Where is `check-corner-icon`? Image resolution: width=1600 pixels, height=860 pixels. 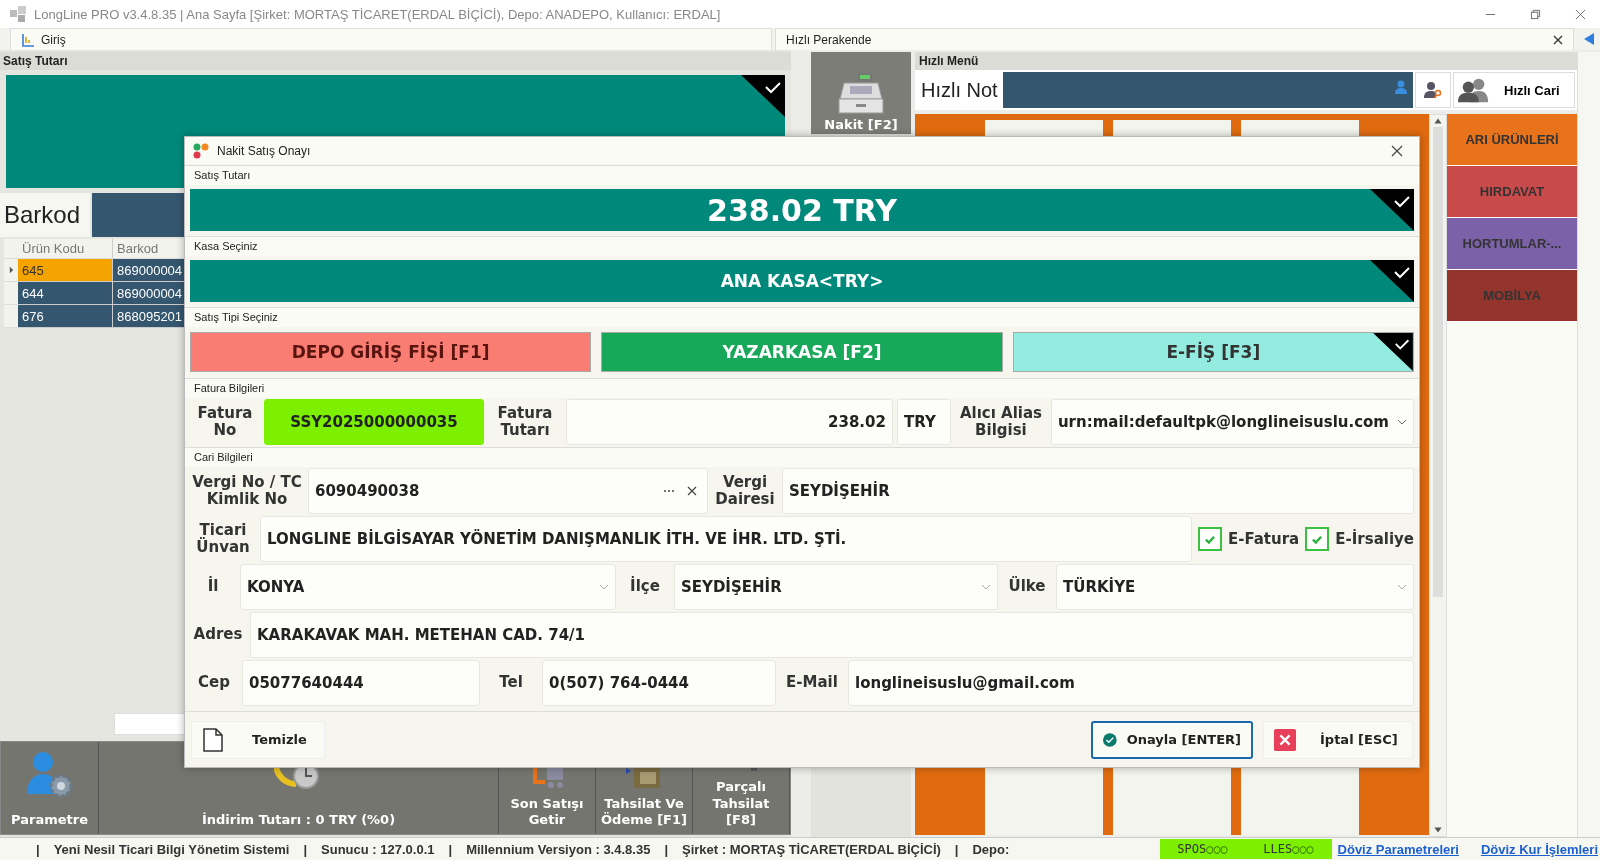 check-corner-icon is located at coordinates (1393, 352).